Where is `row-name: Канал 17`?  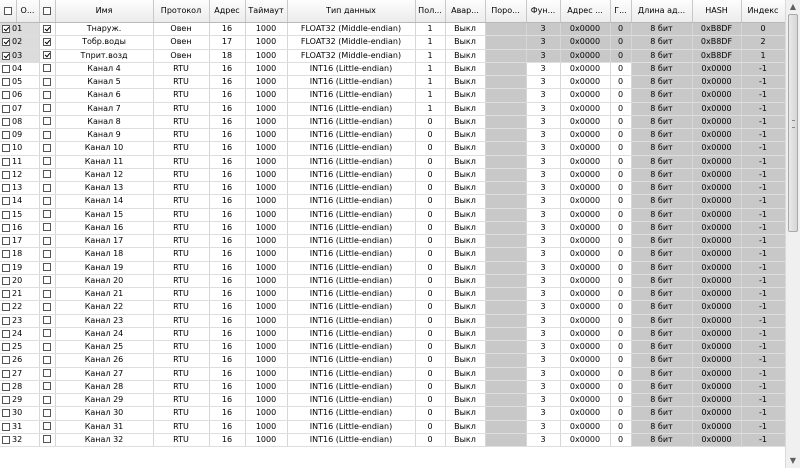
row-name: Канал 17 is located at coordinates (104, 241).